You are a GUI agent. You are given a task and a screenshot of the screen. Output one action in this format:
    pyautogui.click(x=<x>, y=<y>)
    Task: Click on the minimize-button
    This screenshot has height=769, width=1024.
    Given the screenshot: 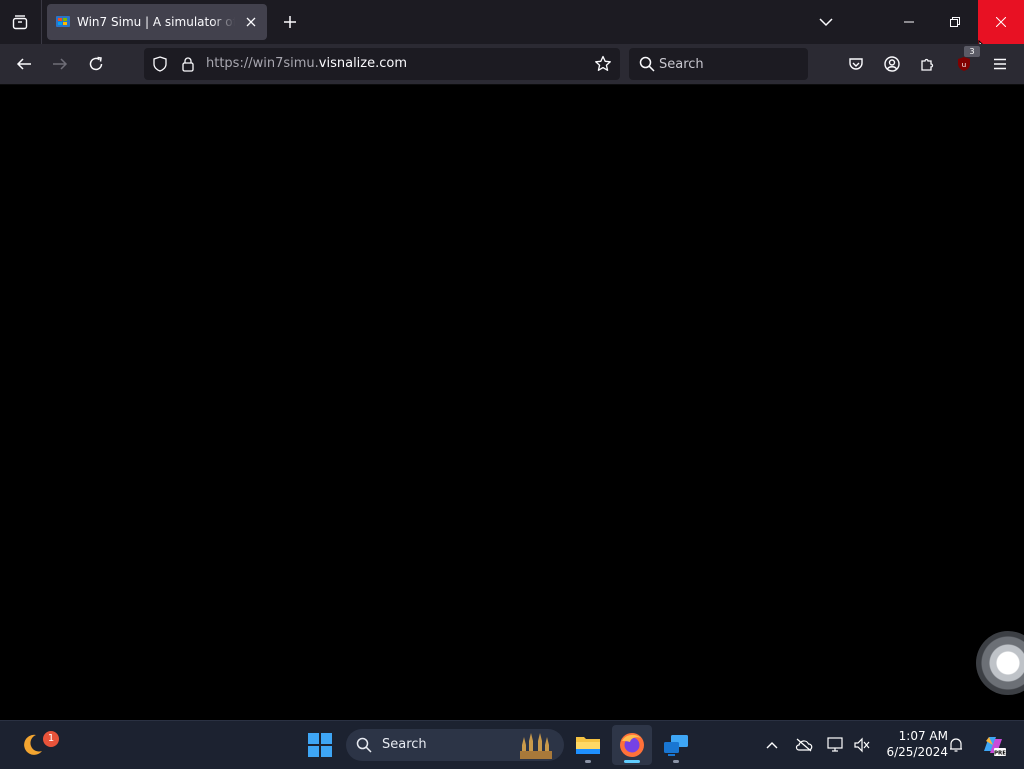 What is the action you would take?
    pyautogui.click(x=909, y=22)
    